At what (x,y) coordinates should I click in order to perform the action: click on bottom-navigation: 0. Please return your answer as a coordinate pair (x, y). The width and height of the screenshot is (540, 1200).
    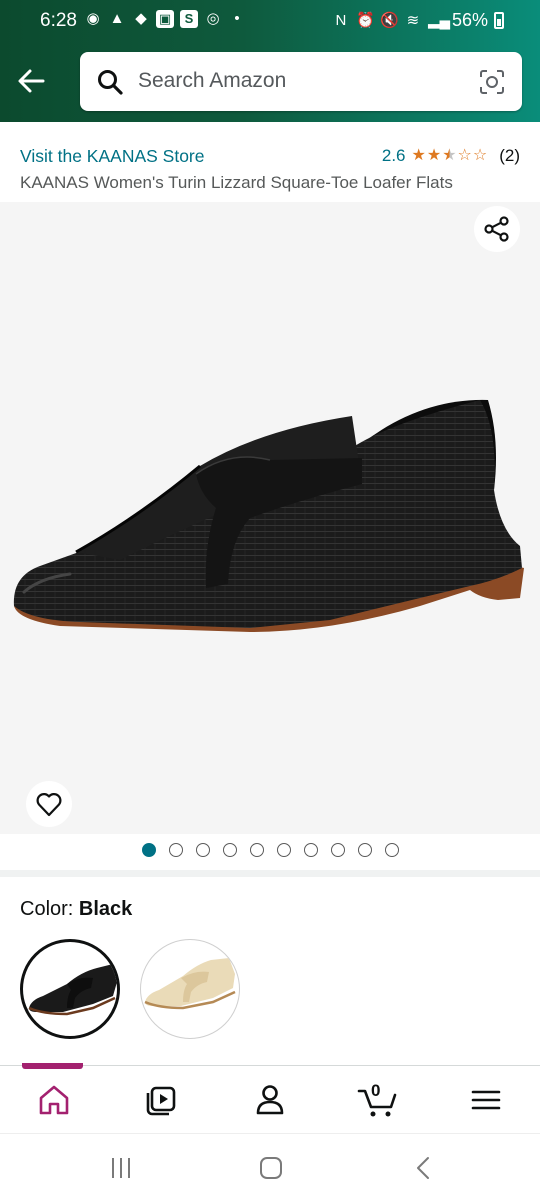
    Looking at the image, I should click on (270, 1100).